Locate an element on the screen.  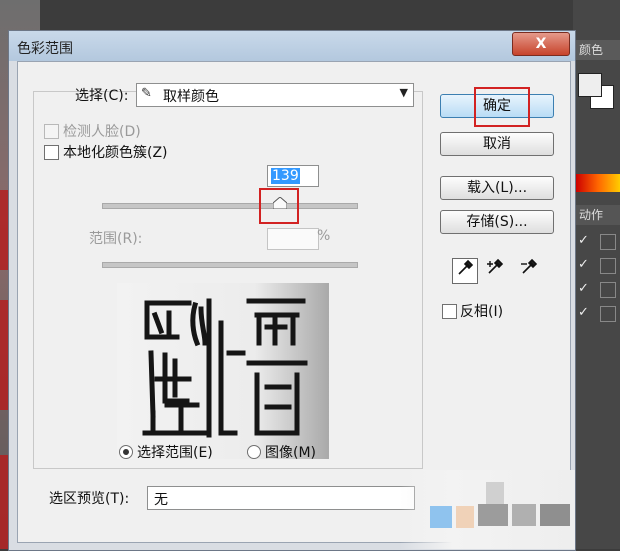
highlight-box-slider is located at coordinates (279, 206).